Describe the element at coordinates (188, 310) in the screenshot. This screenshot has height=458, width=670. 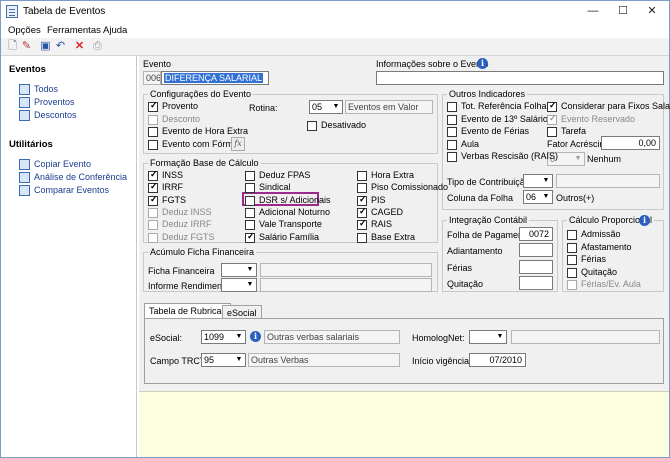
I see `tab-tabela-rubricas: Tabela de Rubricas` at that location.